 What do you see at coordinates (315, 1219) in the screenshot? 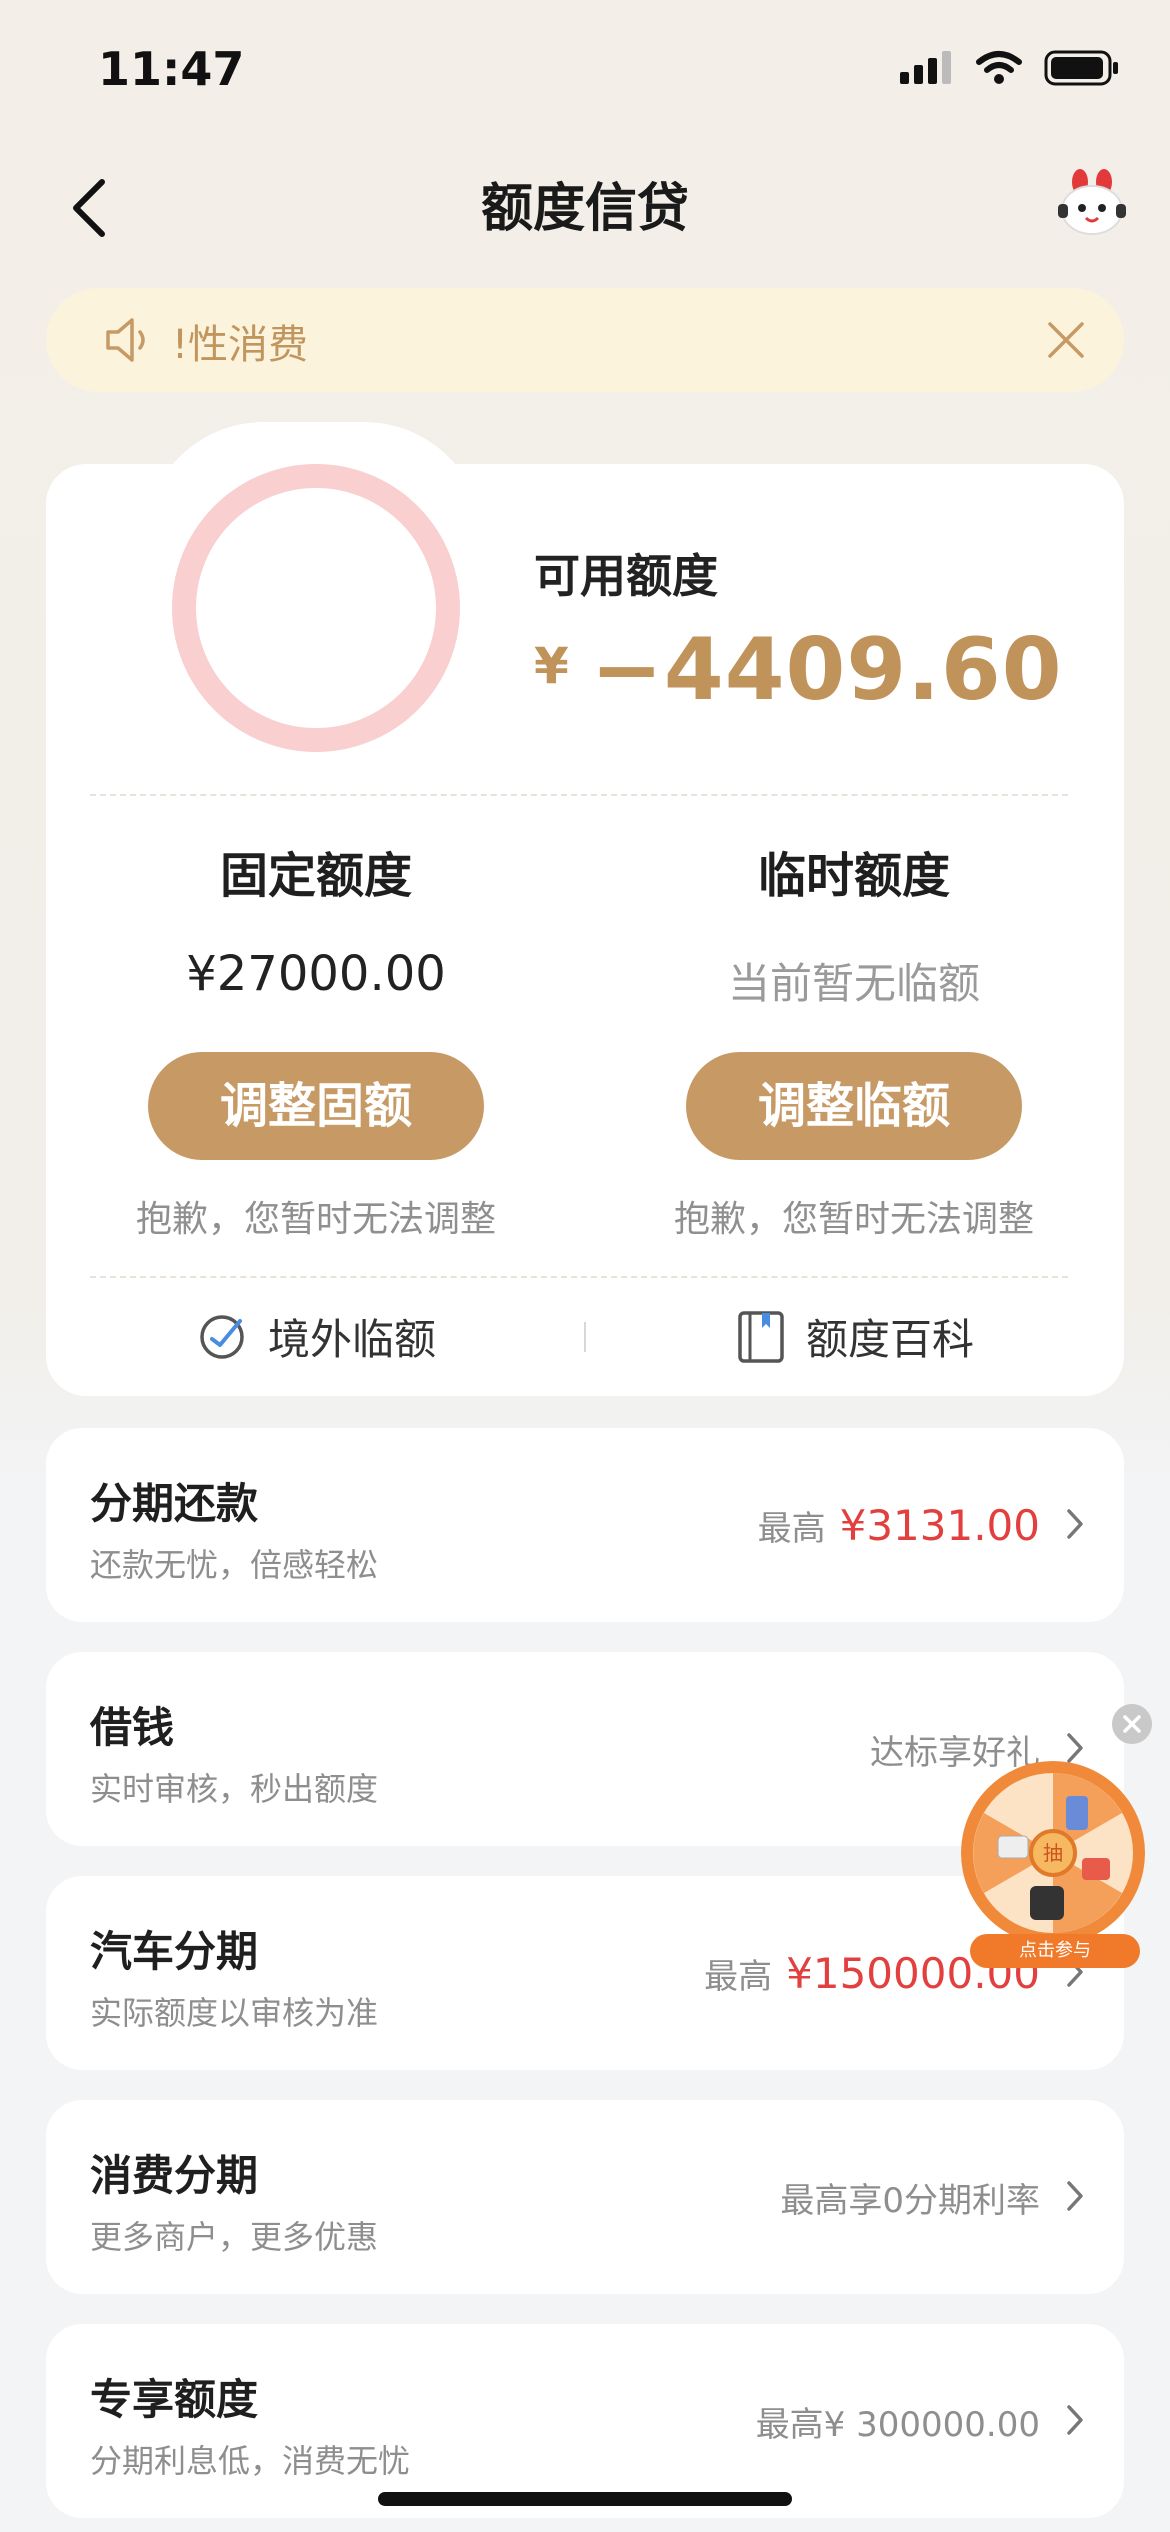
I see `fixed-adjust-note: 抱歉，您暂时无法调整` at bounding box center [315, 1219].